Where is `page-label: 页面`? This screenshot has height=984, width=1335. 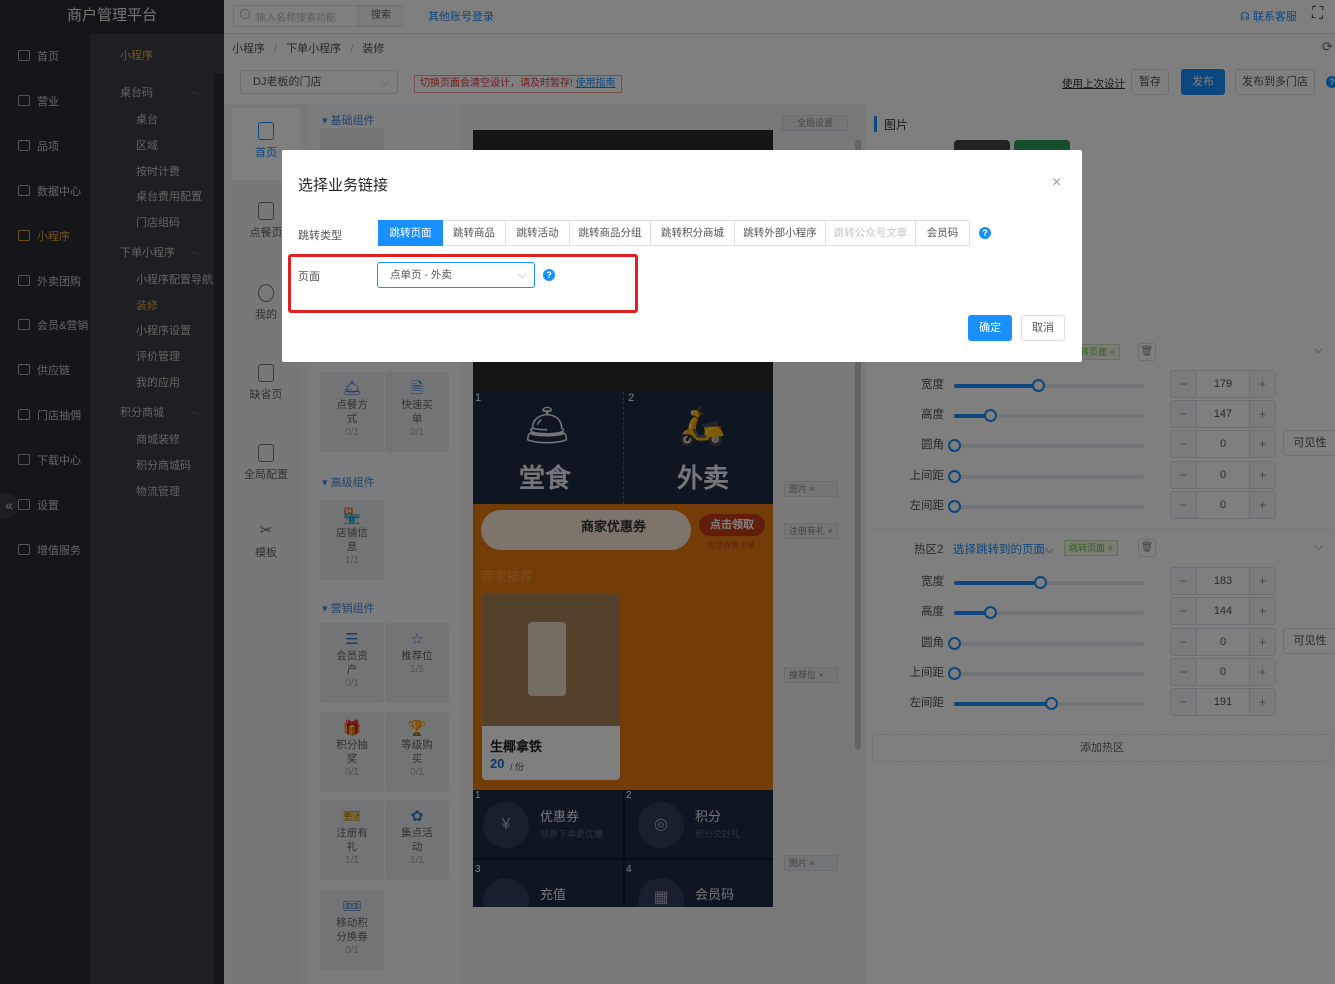 page-label: 页面 is located at coordinates (309, 277).